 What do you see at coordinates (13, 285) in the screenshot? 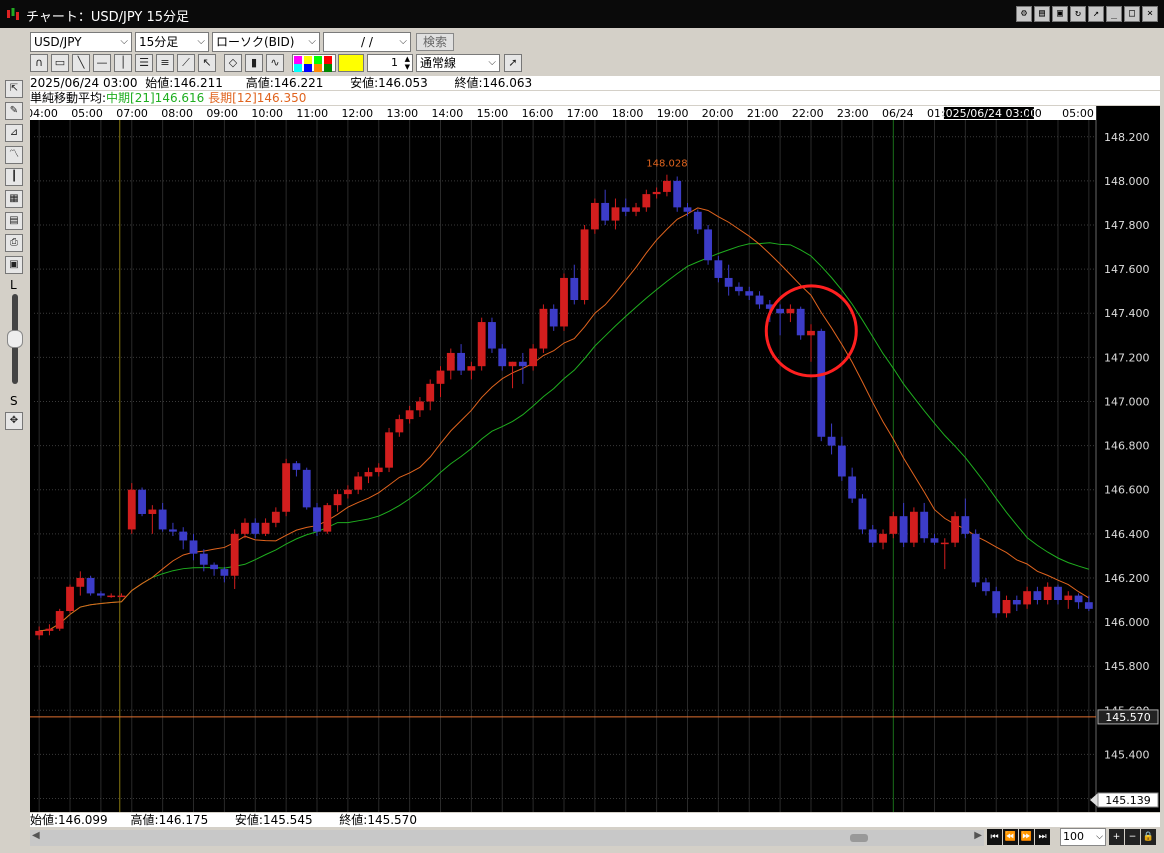
I see `zoom-large-label: L` at bounding box center [13, 285].